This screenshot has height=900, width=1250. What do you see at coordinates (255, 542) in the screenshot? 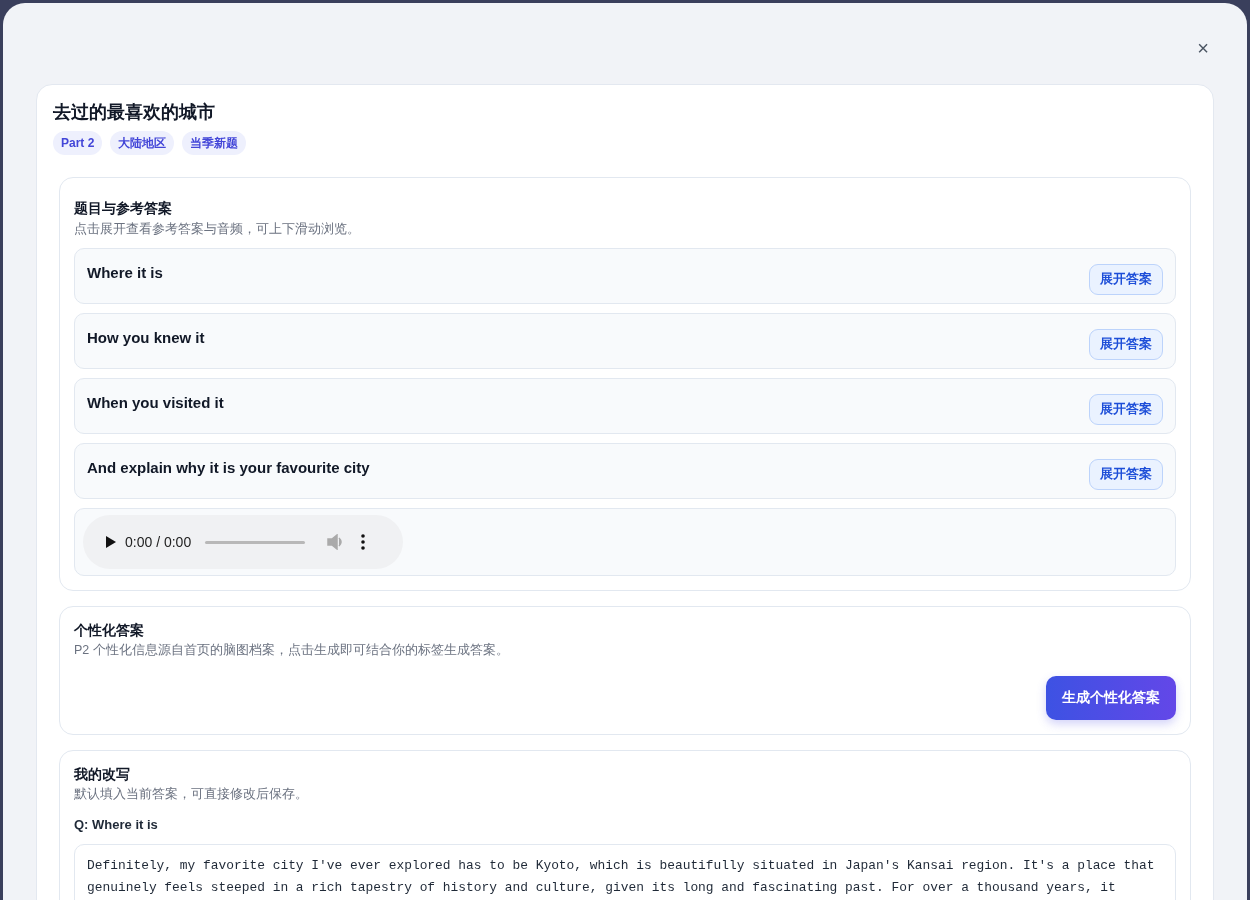
I see `progress-track` at bounding box center [255, 542].